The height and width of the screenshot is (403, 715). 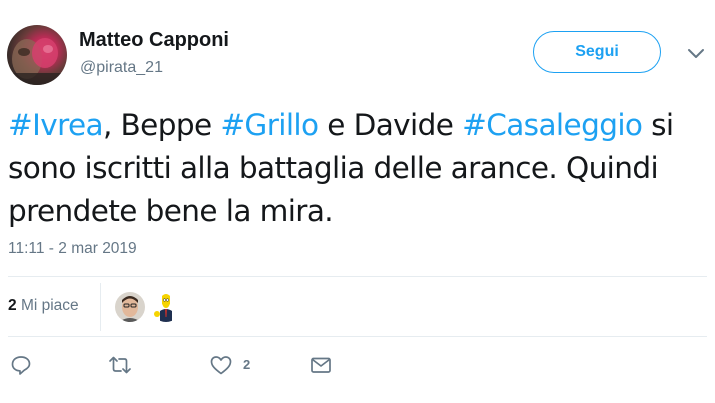 What do you see at coordinates (12, 305) in the screenshot?
I see `likes-count: 2` at bounding box center [12, 305].